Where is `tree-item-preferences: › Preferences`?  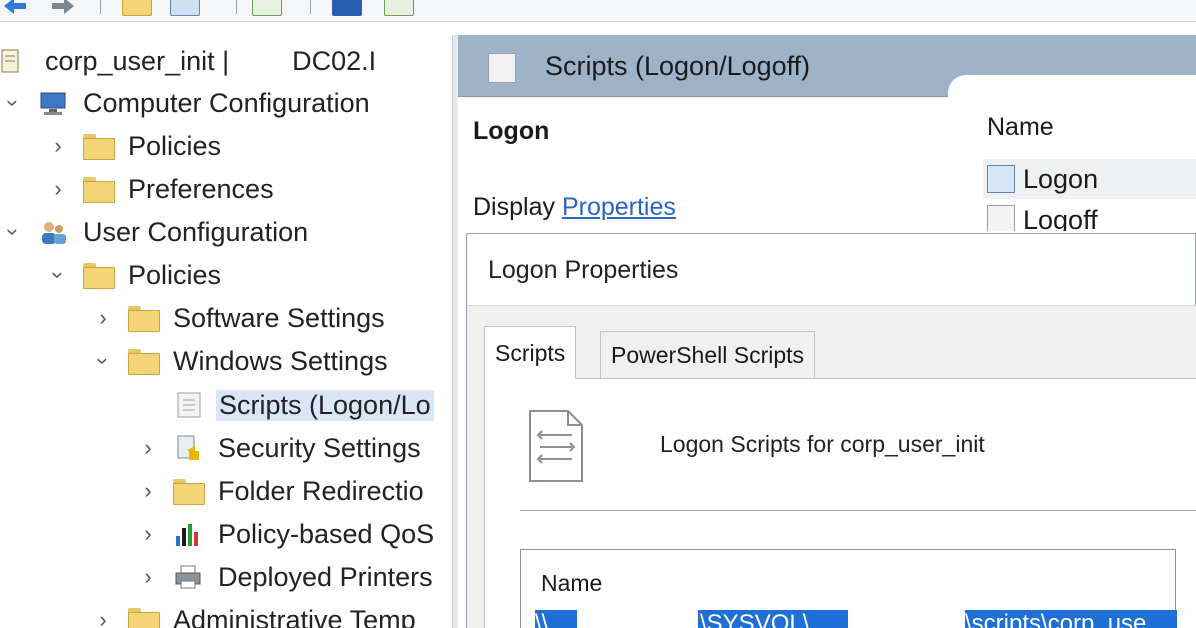 tree-item-preferences: › Preferences is located at coordinates (161, 189).